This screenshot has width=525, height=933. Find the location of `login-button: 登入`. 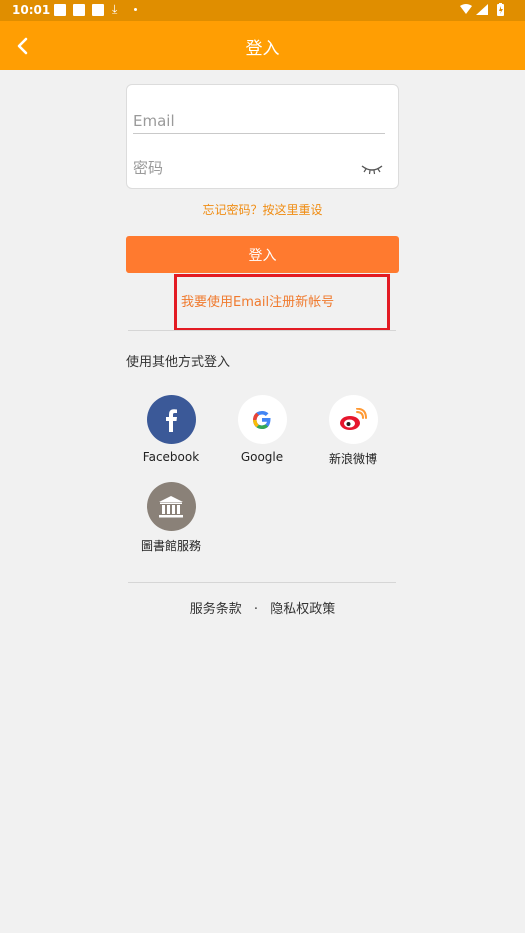

login-button: 登入 is located at coordinates (262, 254).